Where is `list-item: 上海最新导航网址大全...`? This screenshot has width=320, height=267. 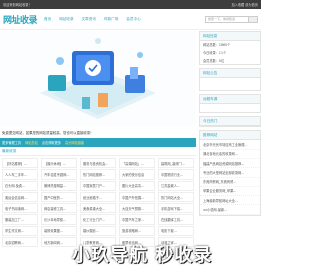
list-item: 上海最新导航网址大全... is located at coordinates (230, 201).